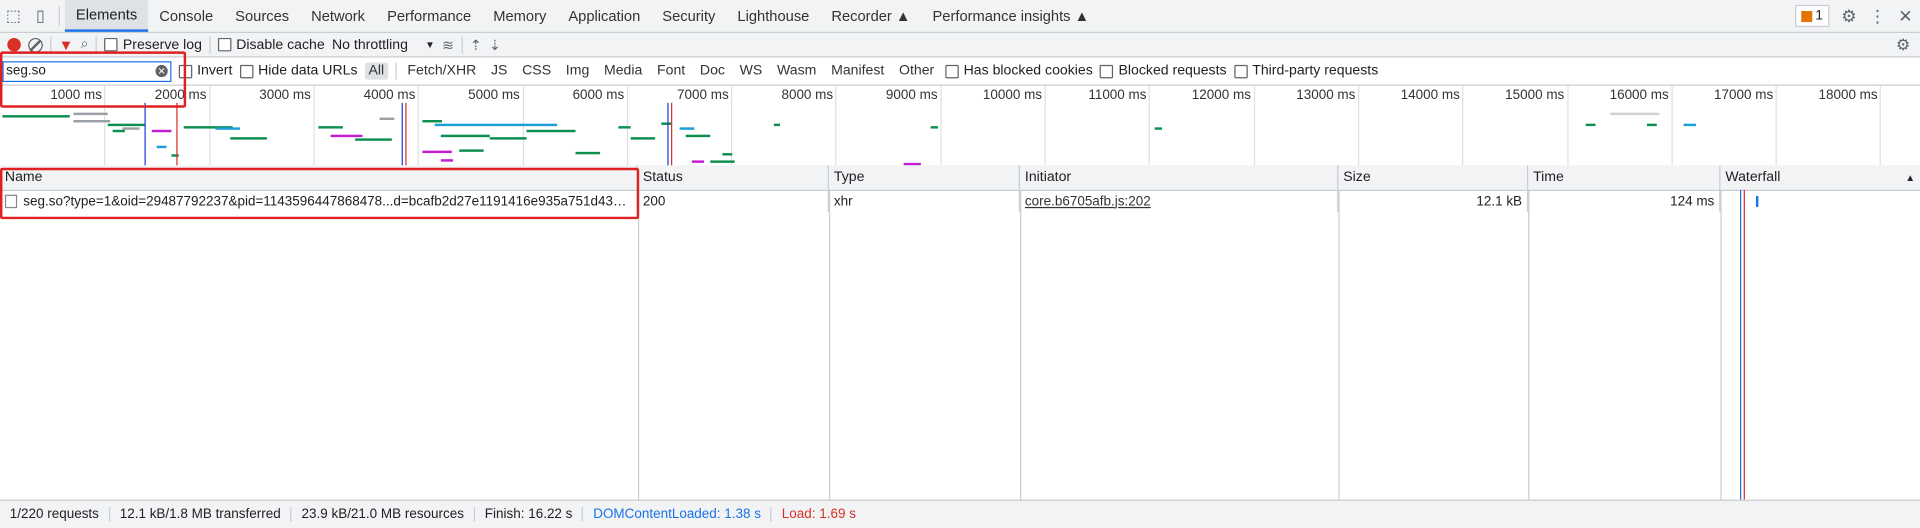 The height and width of the screenshot is (528, 1920). What do you see at coordinates (604, 16) in the screenshot?
I see `tab-application: Application` at bounding box center [604, 16].